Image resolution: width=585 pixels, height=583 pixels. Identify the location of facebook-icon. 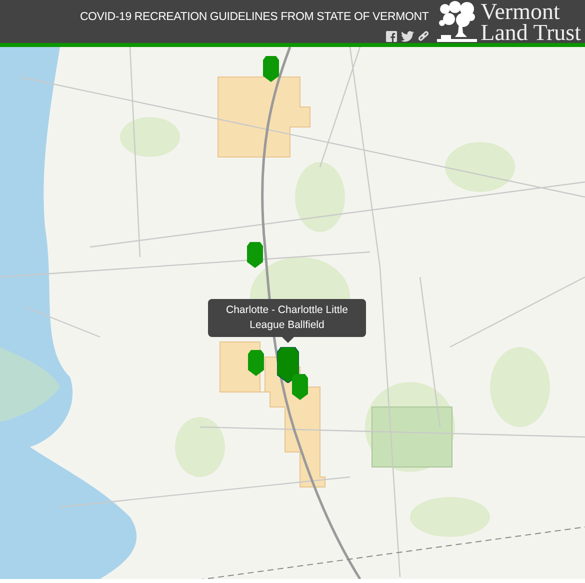
(391, 36).